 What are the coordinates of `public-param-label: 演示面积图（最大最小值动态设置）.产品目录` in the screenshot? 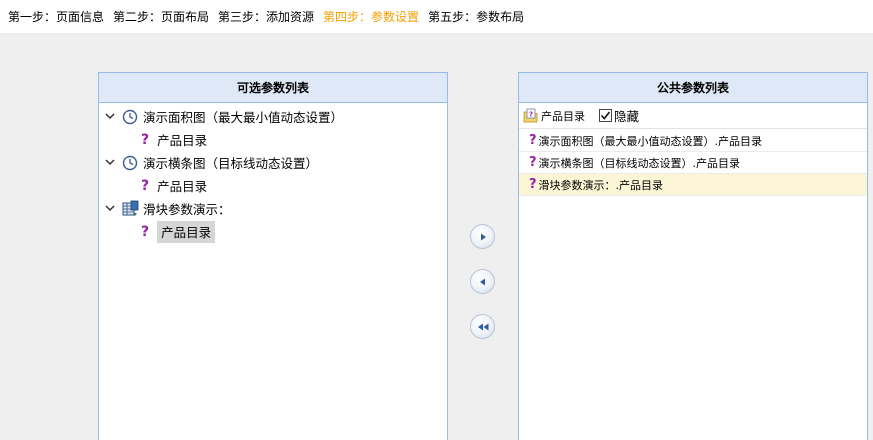 It's located at (650, 141).